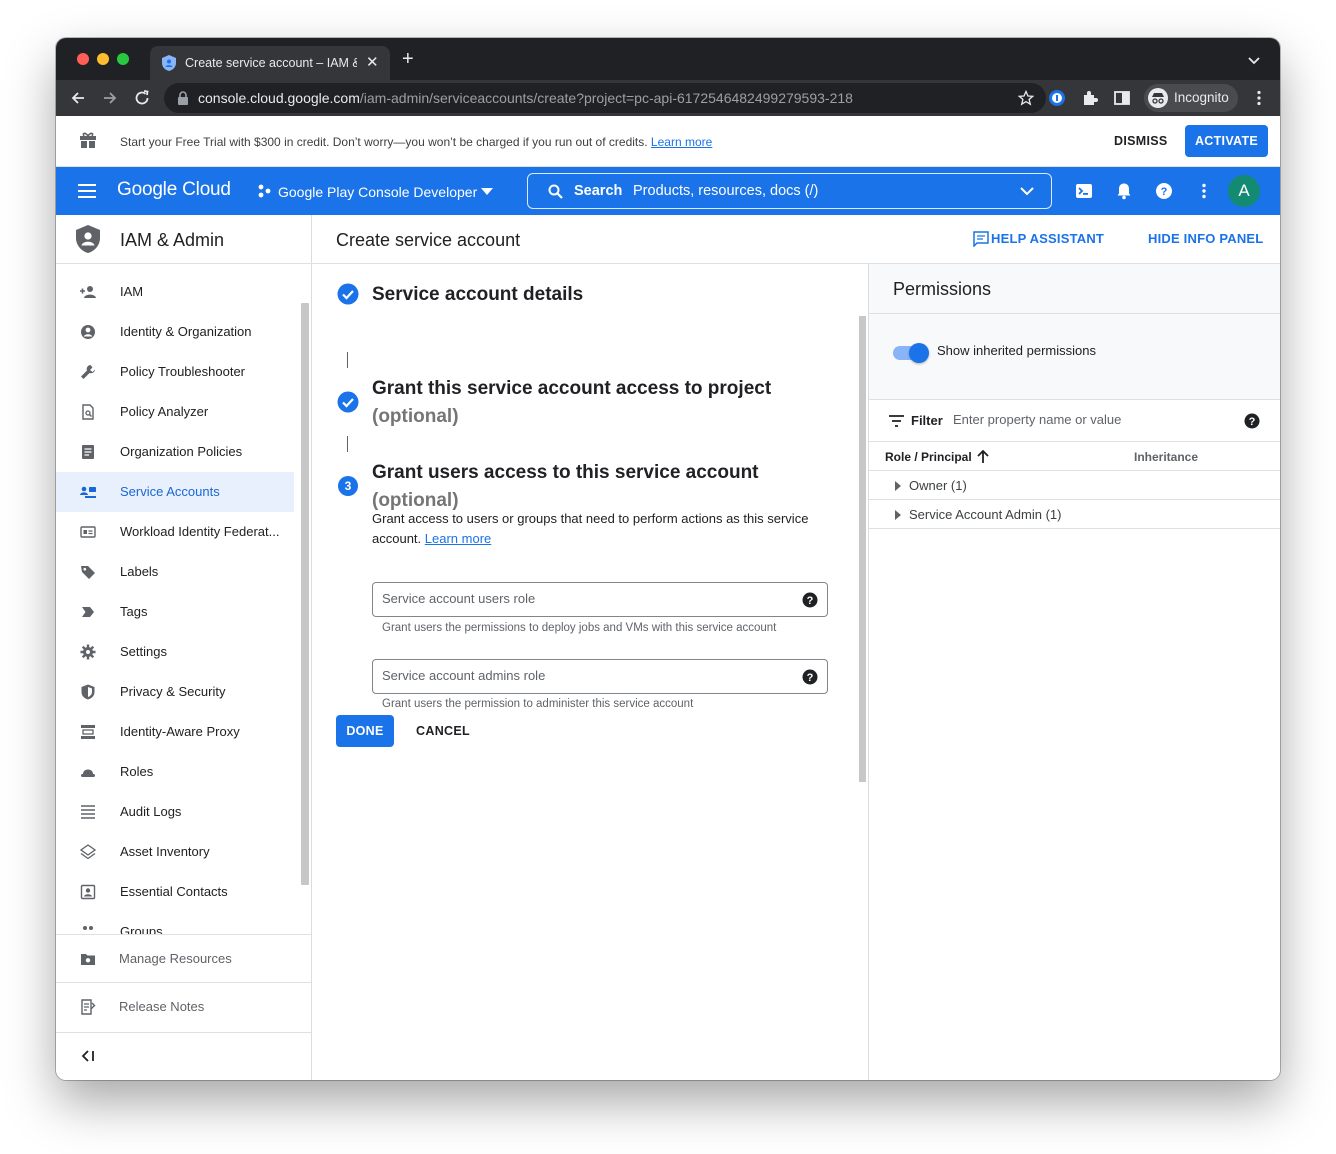 This screenshot has width=1336, height=1154. What do you see at coordinates (1057, 98) in the screenshot?
I see `password-manager-icon` at bounding box center [1057, 98].